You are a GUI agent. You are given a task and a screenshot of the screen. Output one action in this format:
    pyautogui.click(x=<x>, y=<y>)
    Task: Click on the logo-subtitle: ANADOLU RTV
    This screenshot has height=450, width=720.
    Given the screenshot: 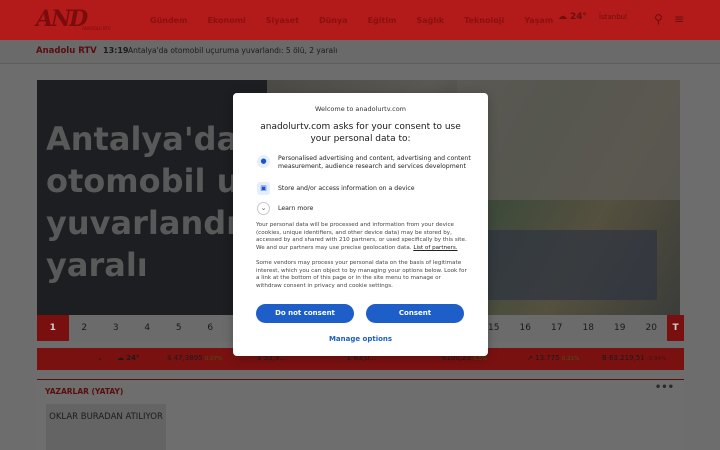 What is the action you would take?
    pyautogui.click(x=96, y=28)
    